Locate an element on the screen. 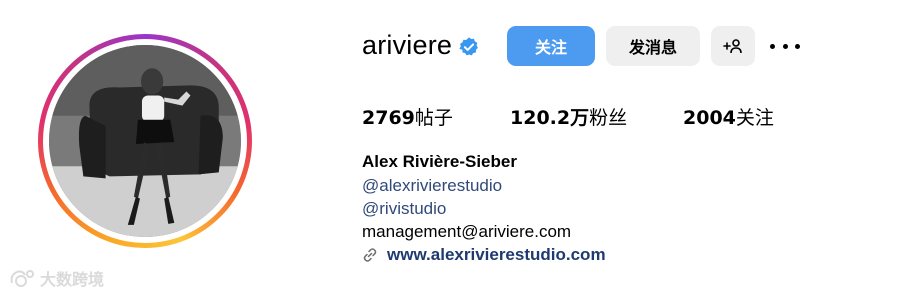 The image size is (900, 296). followers-stat: 120.2万粉丝 is located at coordinates (568, 116).